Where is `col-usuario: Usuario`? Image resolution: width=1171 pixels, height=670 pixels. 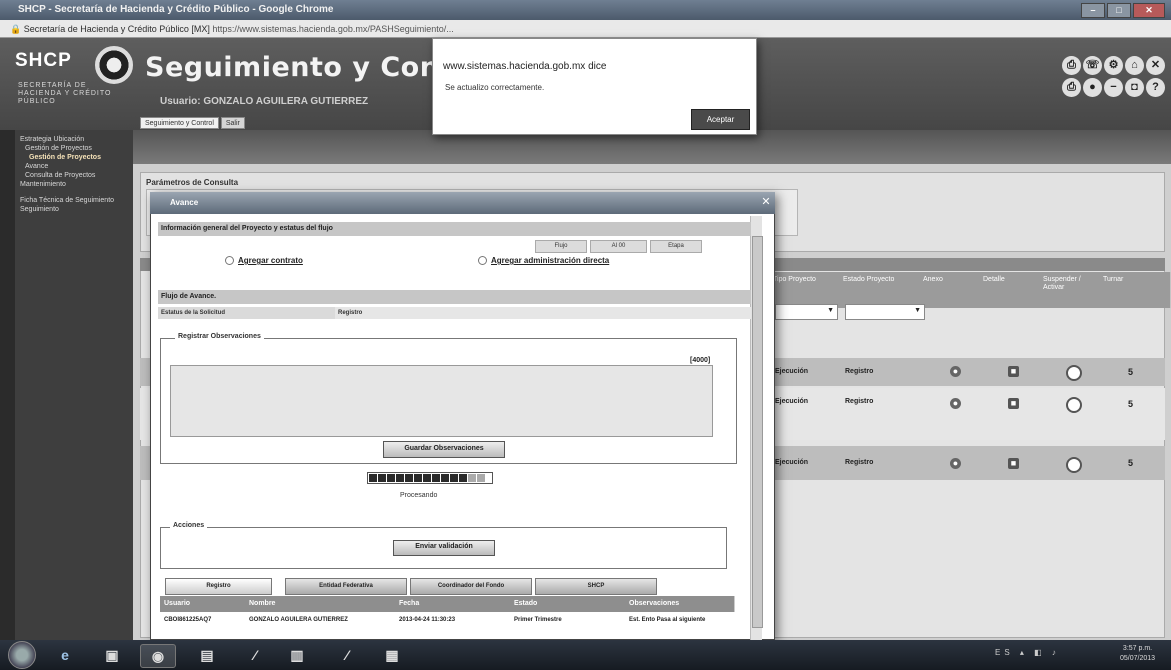
col-usuario: Usuario is located at coordinates (205, 604).